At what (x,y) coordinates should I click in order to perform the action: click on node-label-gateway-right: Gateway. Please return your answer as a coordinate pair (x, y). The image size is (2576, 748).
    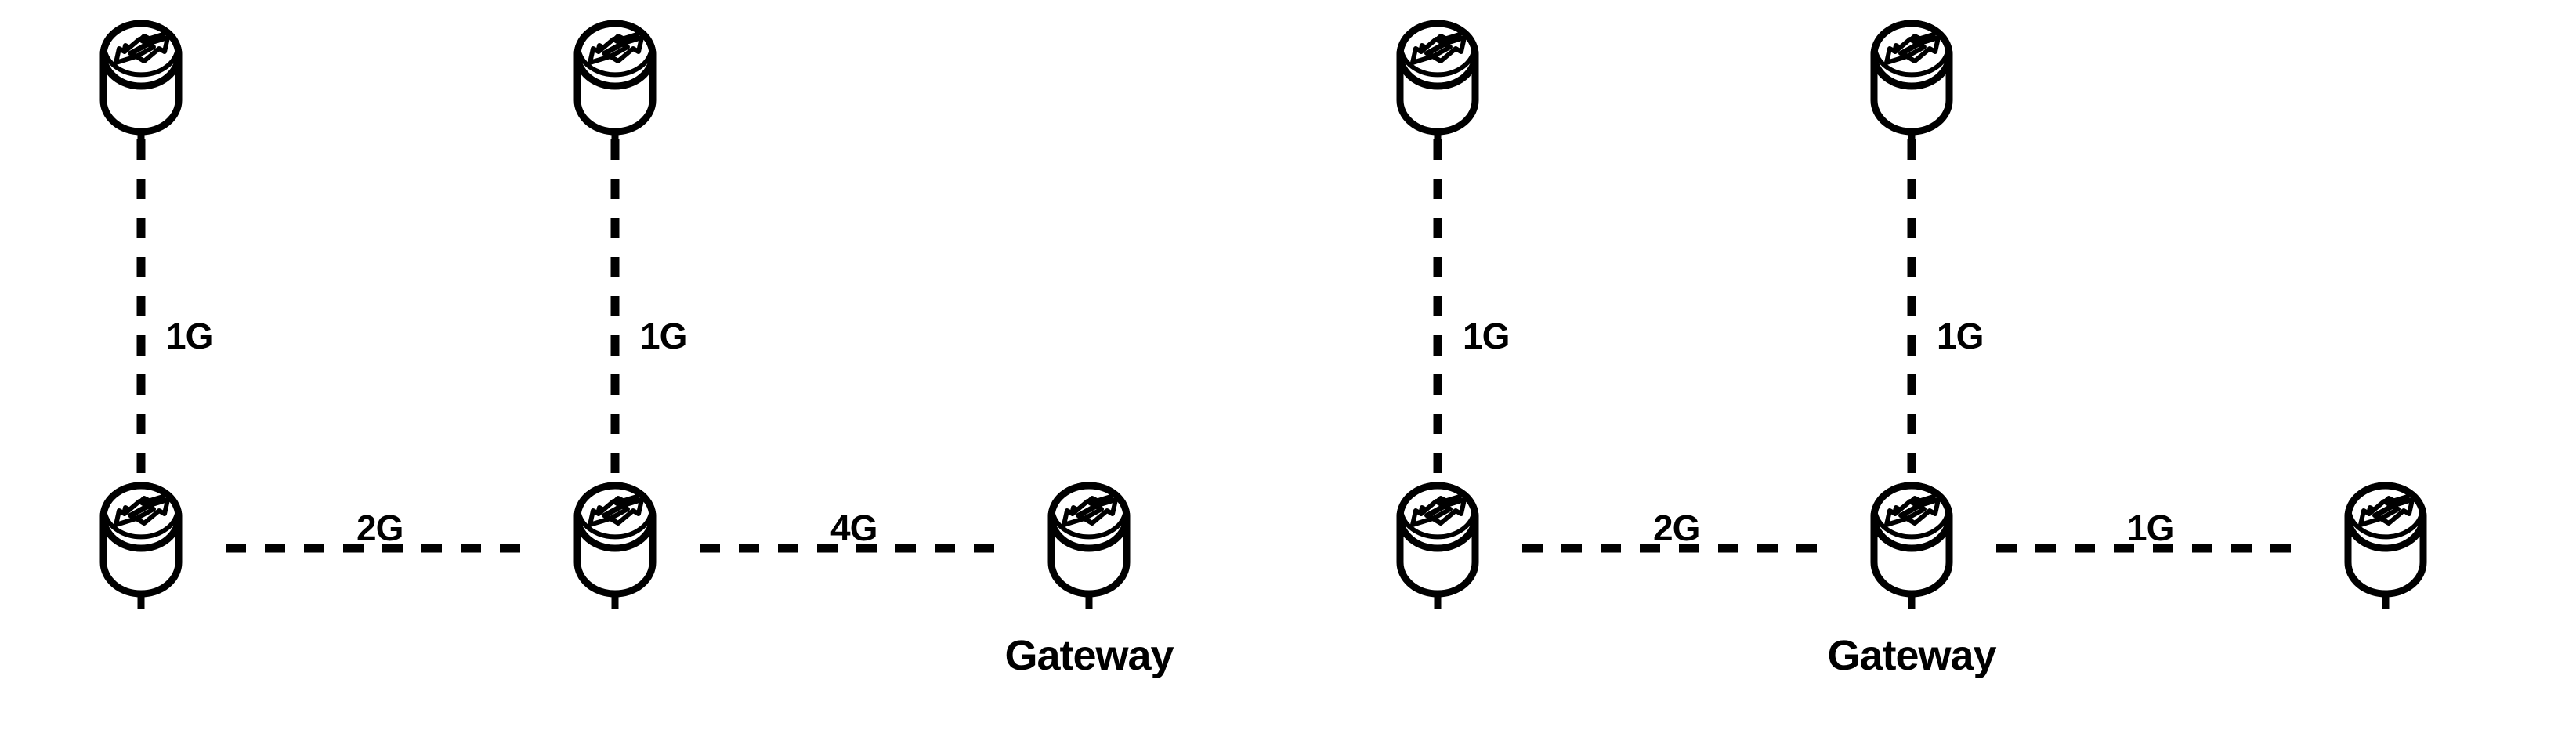
    Looking at the image, I should click on (1912, 656).